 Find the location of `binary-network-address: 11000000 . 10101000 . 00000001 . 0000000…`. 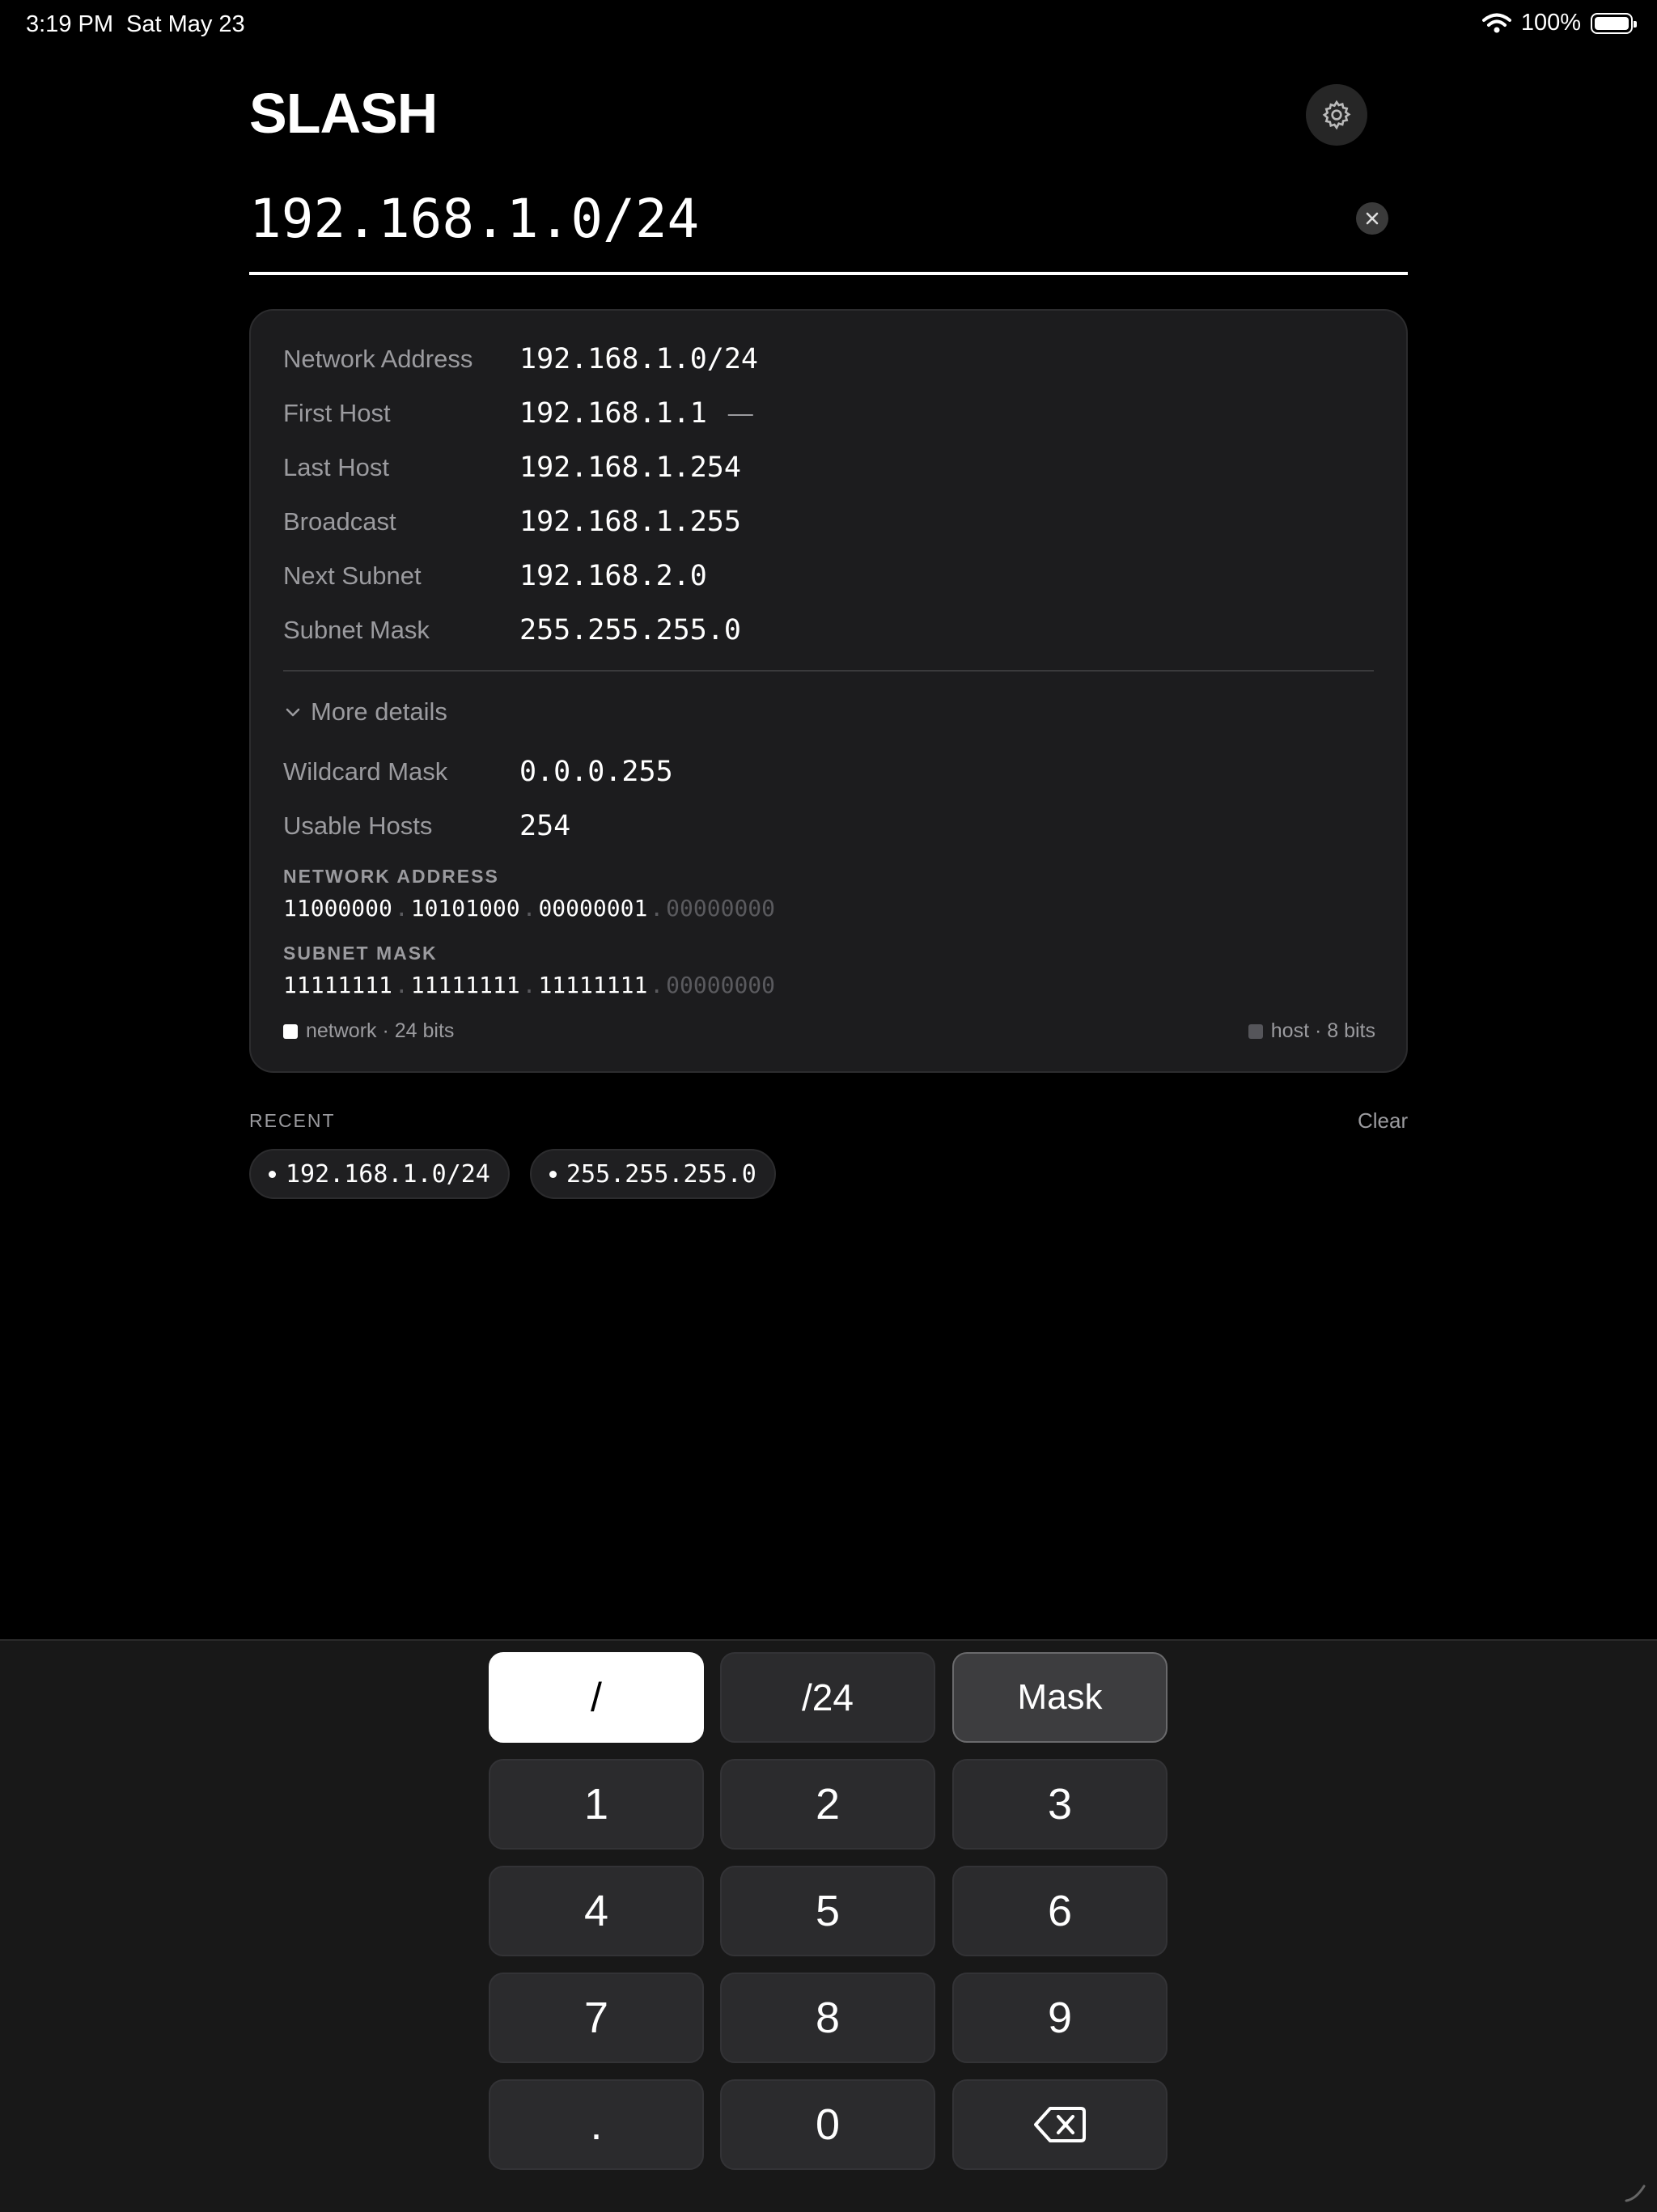

binary-network-address: 11000000 . 10101000 . 00000001 . 0000000… is located at coordinates (529, 908).